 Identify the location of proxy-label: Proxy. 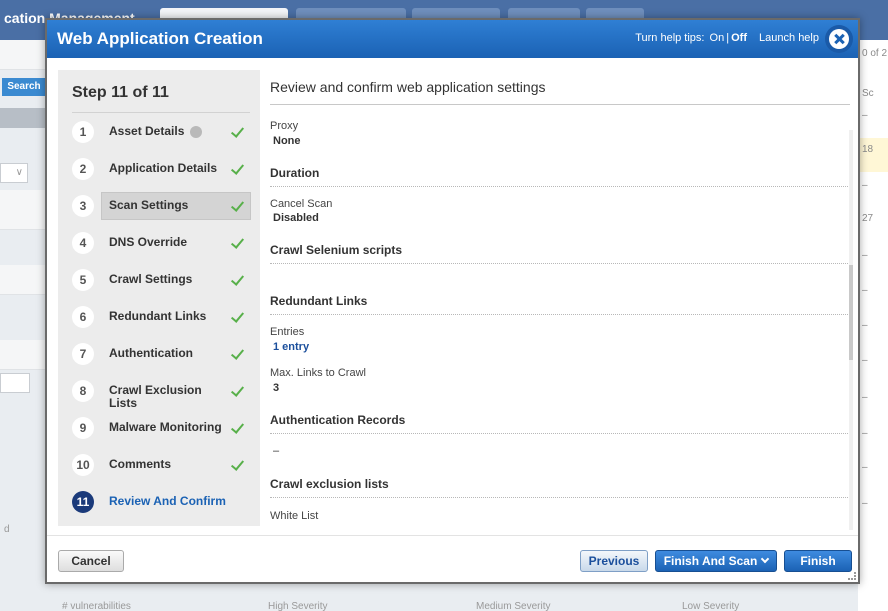
(284, 126).